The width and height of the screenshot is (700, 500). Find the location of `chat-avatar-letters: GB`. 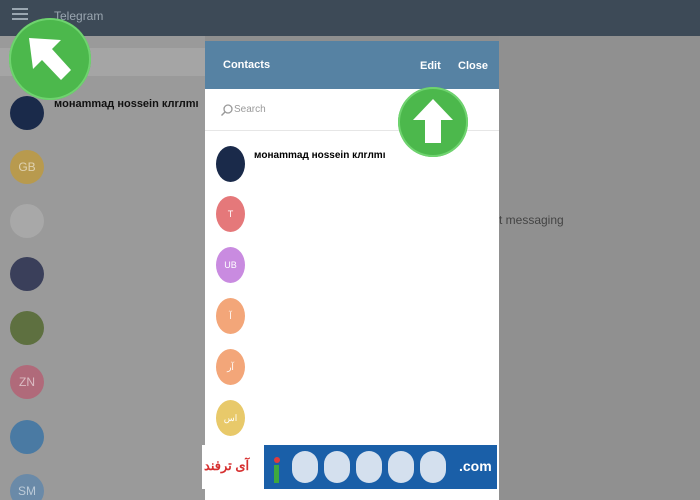

chat-avatar-letters: GB is located at coordinates (27, 167).